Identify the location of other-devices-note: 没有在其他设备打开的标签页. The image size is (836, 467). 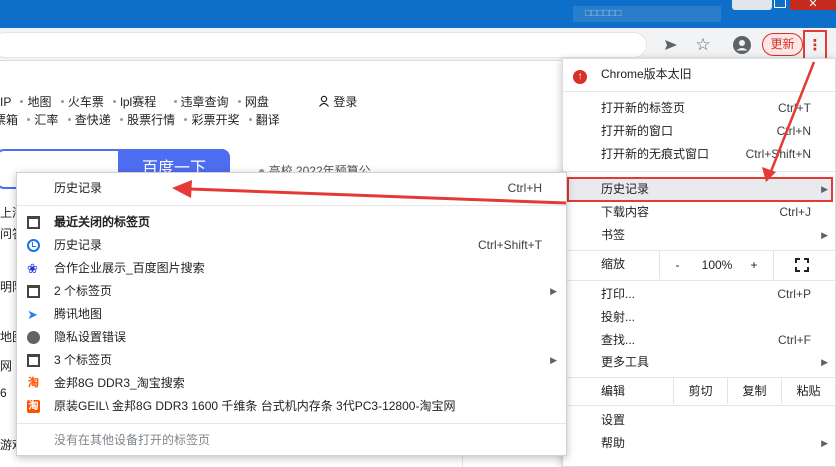
(132, 440).